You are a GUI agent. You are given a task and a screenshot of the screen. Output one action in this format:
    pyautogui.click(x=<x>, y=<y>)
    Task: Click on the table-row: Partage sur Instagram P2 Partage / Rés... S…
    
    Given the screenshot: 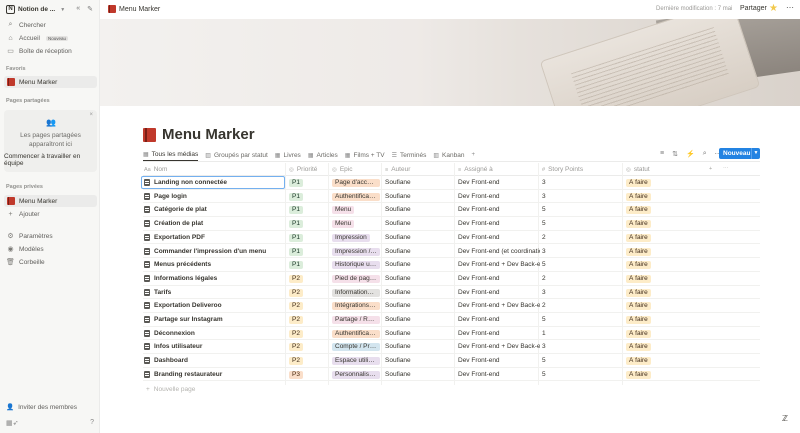 What is the action you would take?
    pyautogui.click(x=451, y=320)
    